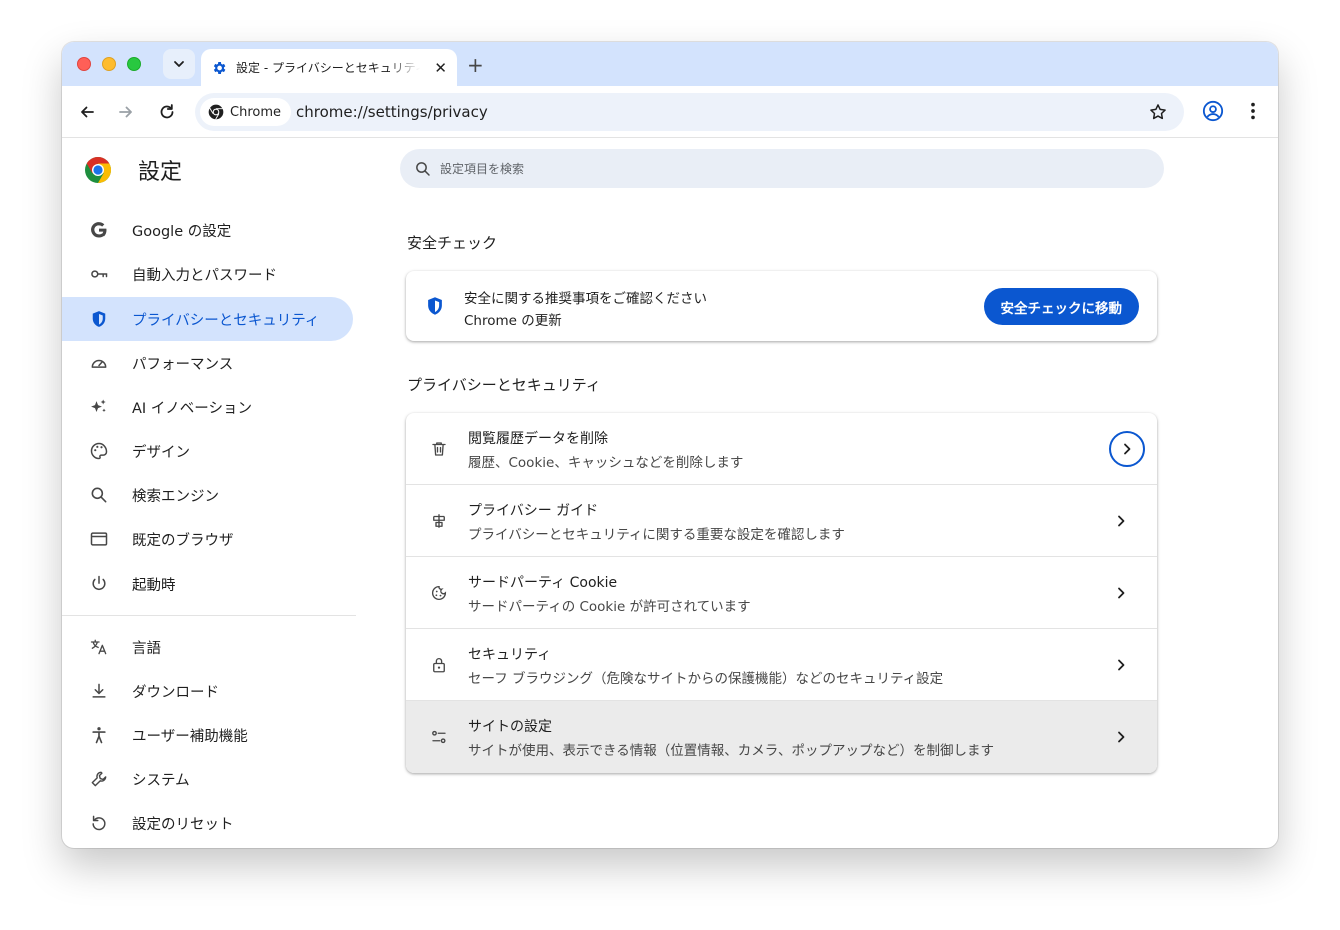 This screenshot has height=930, width=1340. I want to click on sidebar-item: 起動時, so click(207, 584).